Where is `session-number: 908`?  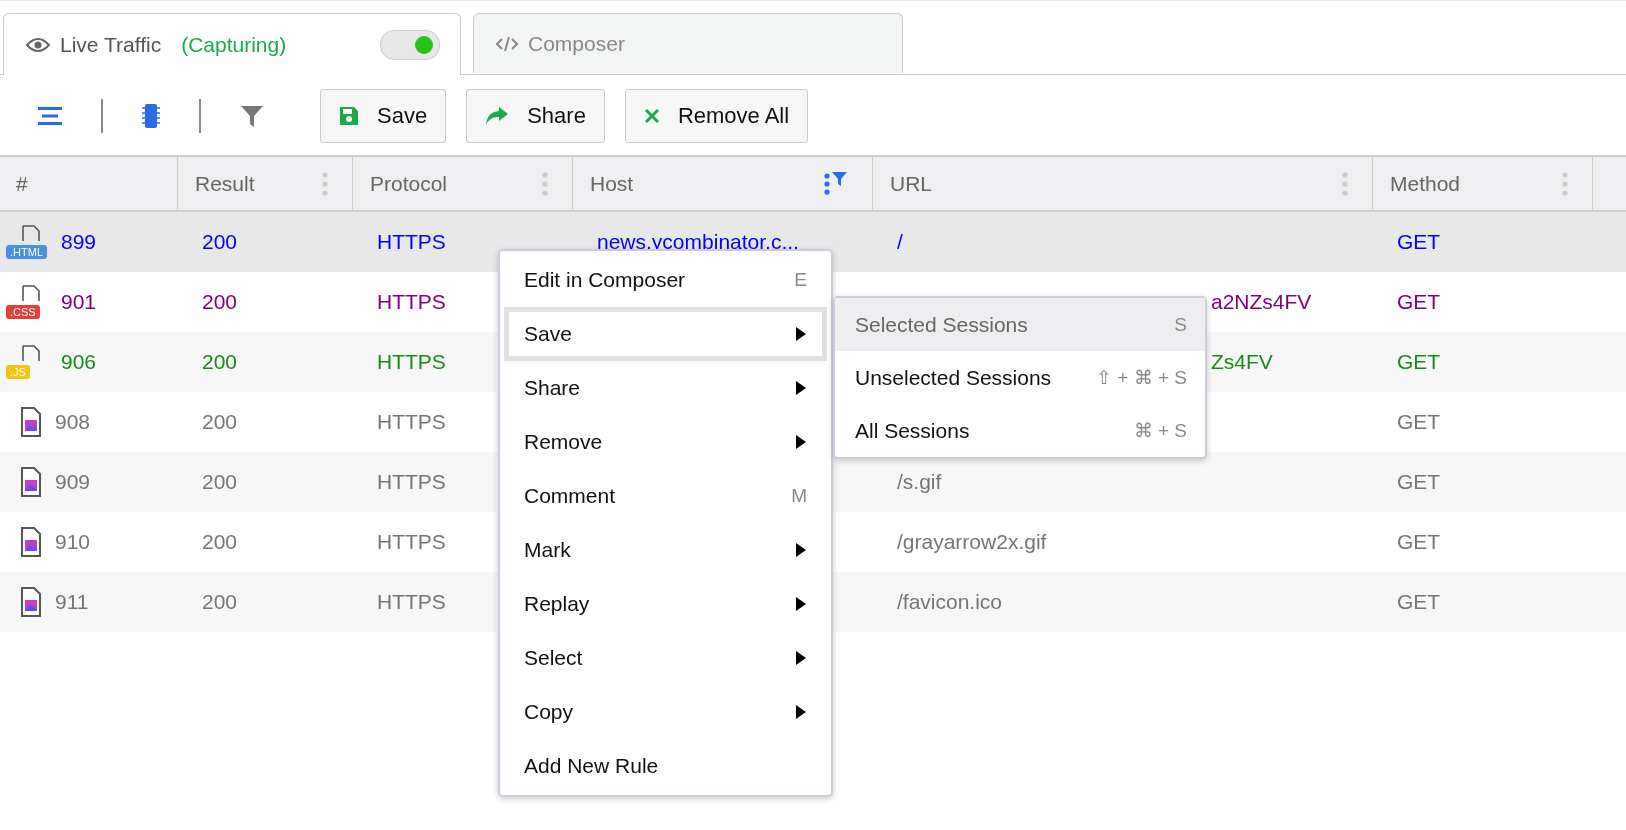
session-number: 908 is located at coordinates (73, 422).